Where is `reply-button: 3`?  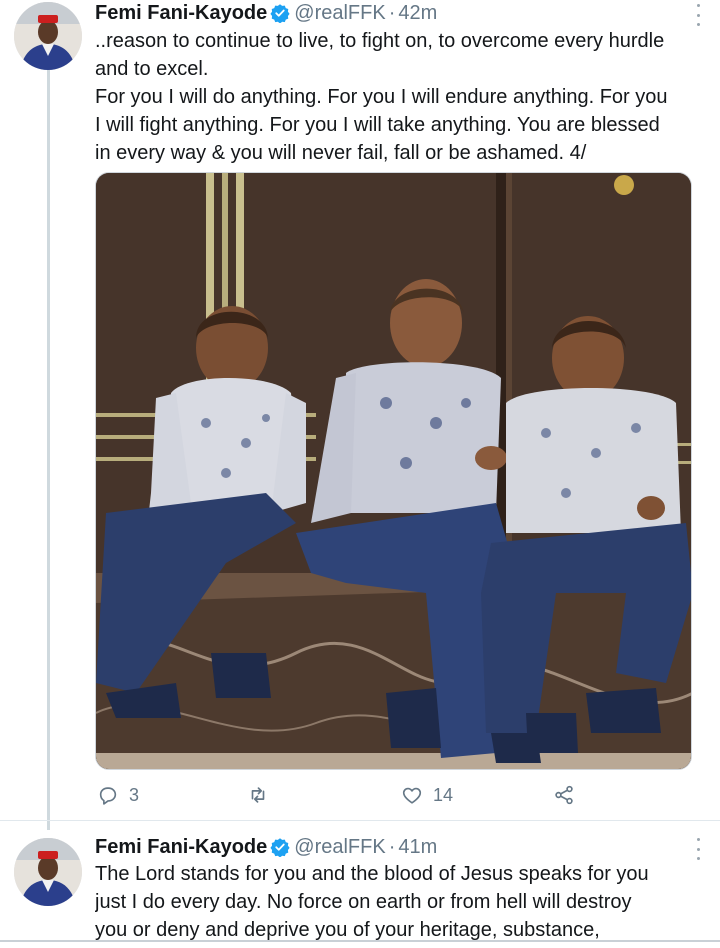
reply-button: 3 is located at coordinates (118, 795).